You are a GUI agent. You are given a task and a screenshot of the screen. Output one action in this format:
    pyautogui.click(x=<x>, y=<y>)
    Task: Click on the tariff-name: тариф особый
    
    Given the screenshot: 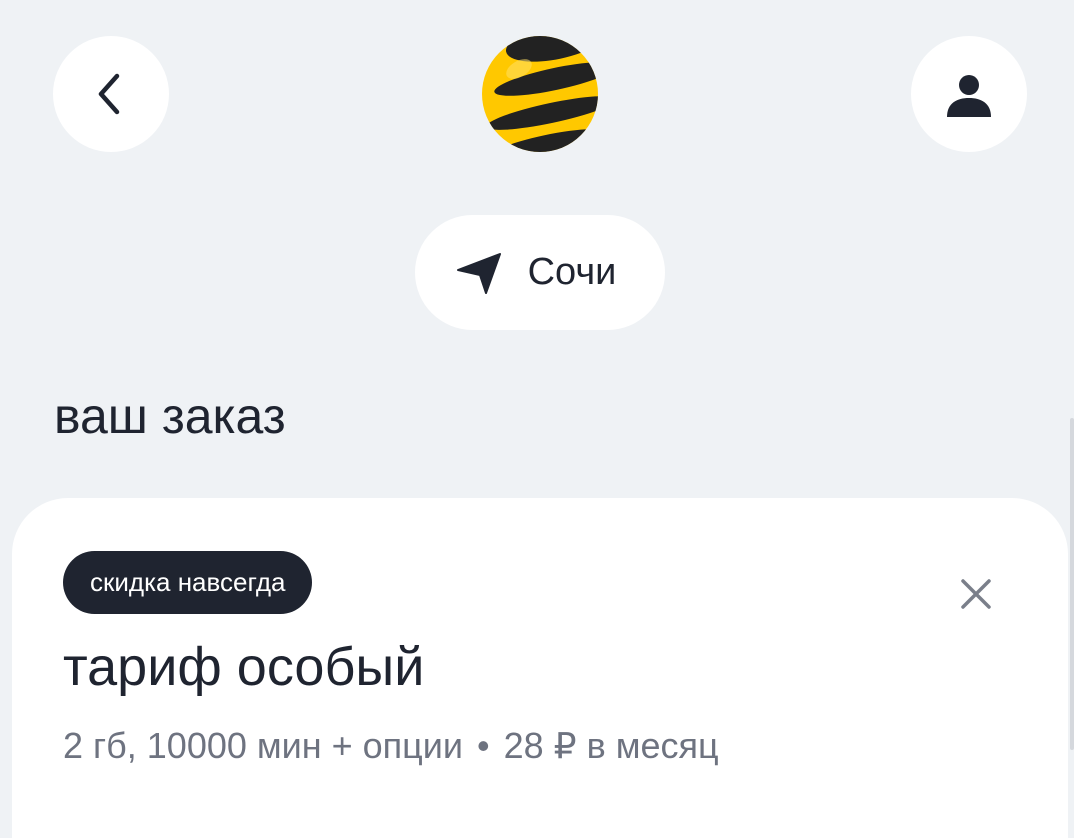 What is the action you would take?
    pyautogui.click(x=244, y=667)
    